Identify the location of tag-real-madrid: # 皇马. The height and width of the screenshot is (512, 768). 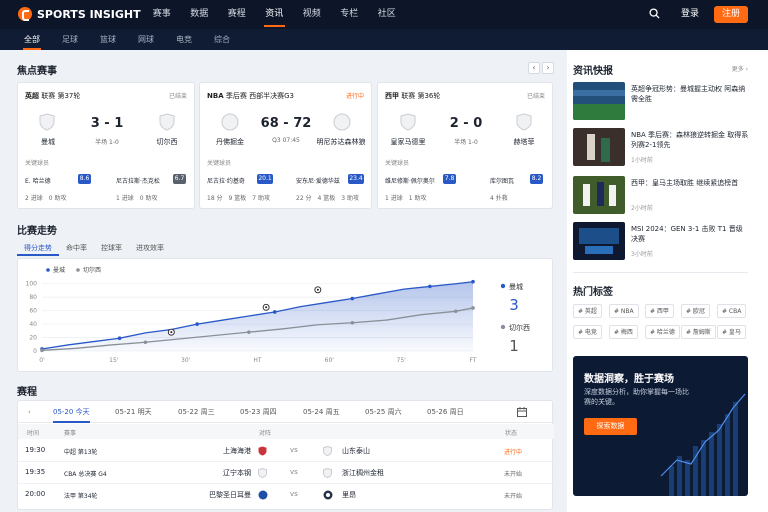
(731, 332).